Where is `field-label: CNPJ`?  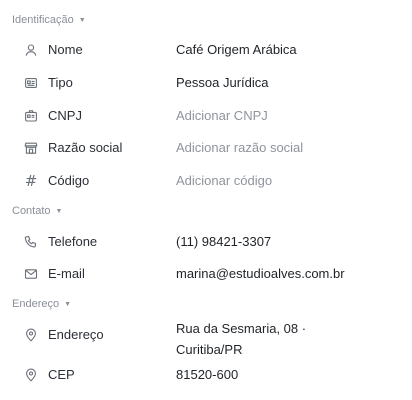 field-label: CNPJ is located at coordinates (65, 115).